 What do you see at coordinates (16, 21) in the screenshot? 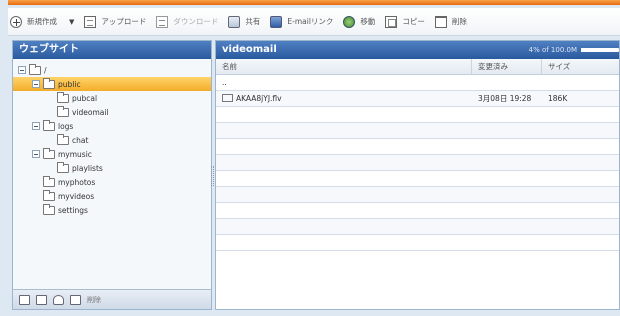
I see `plus-icon` at bounding box center [16, 21].